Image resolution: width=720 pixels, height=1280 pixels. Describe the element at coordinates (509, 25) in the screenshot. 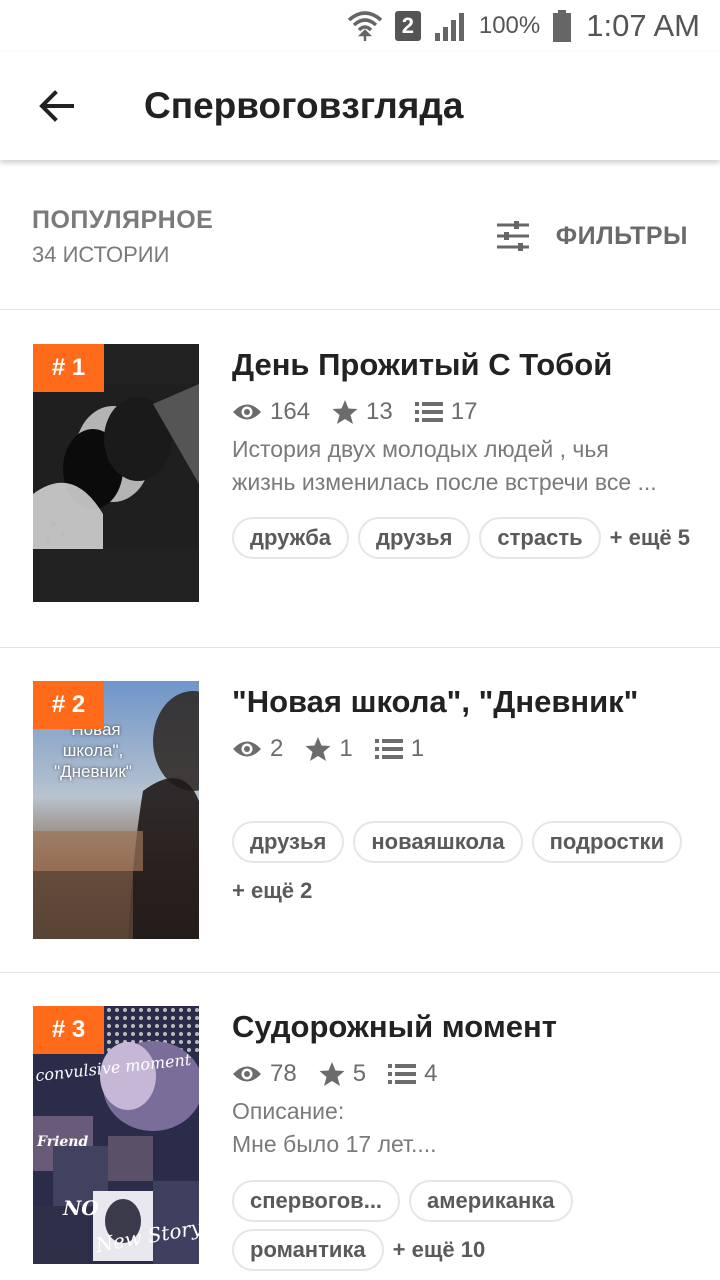

I see `battery-percent: 100%` at that location.